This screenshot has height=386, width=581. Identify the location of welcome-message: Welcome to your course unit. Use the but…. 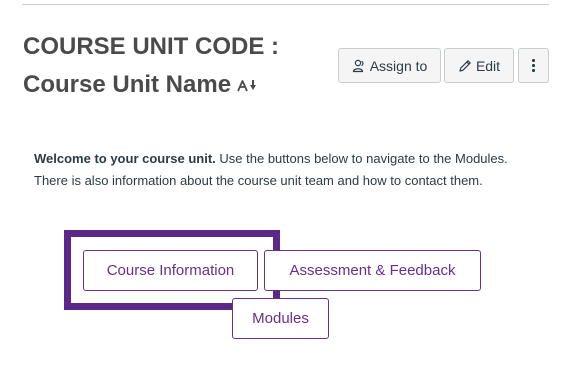
(279, 170).